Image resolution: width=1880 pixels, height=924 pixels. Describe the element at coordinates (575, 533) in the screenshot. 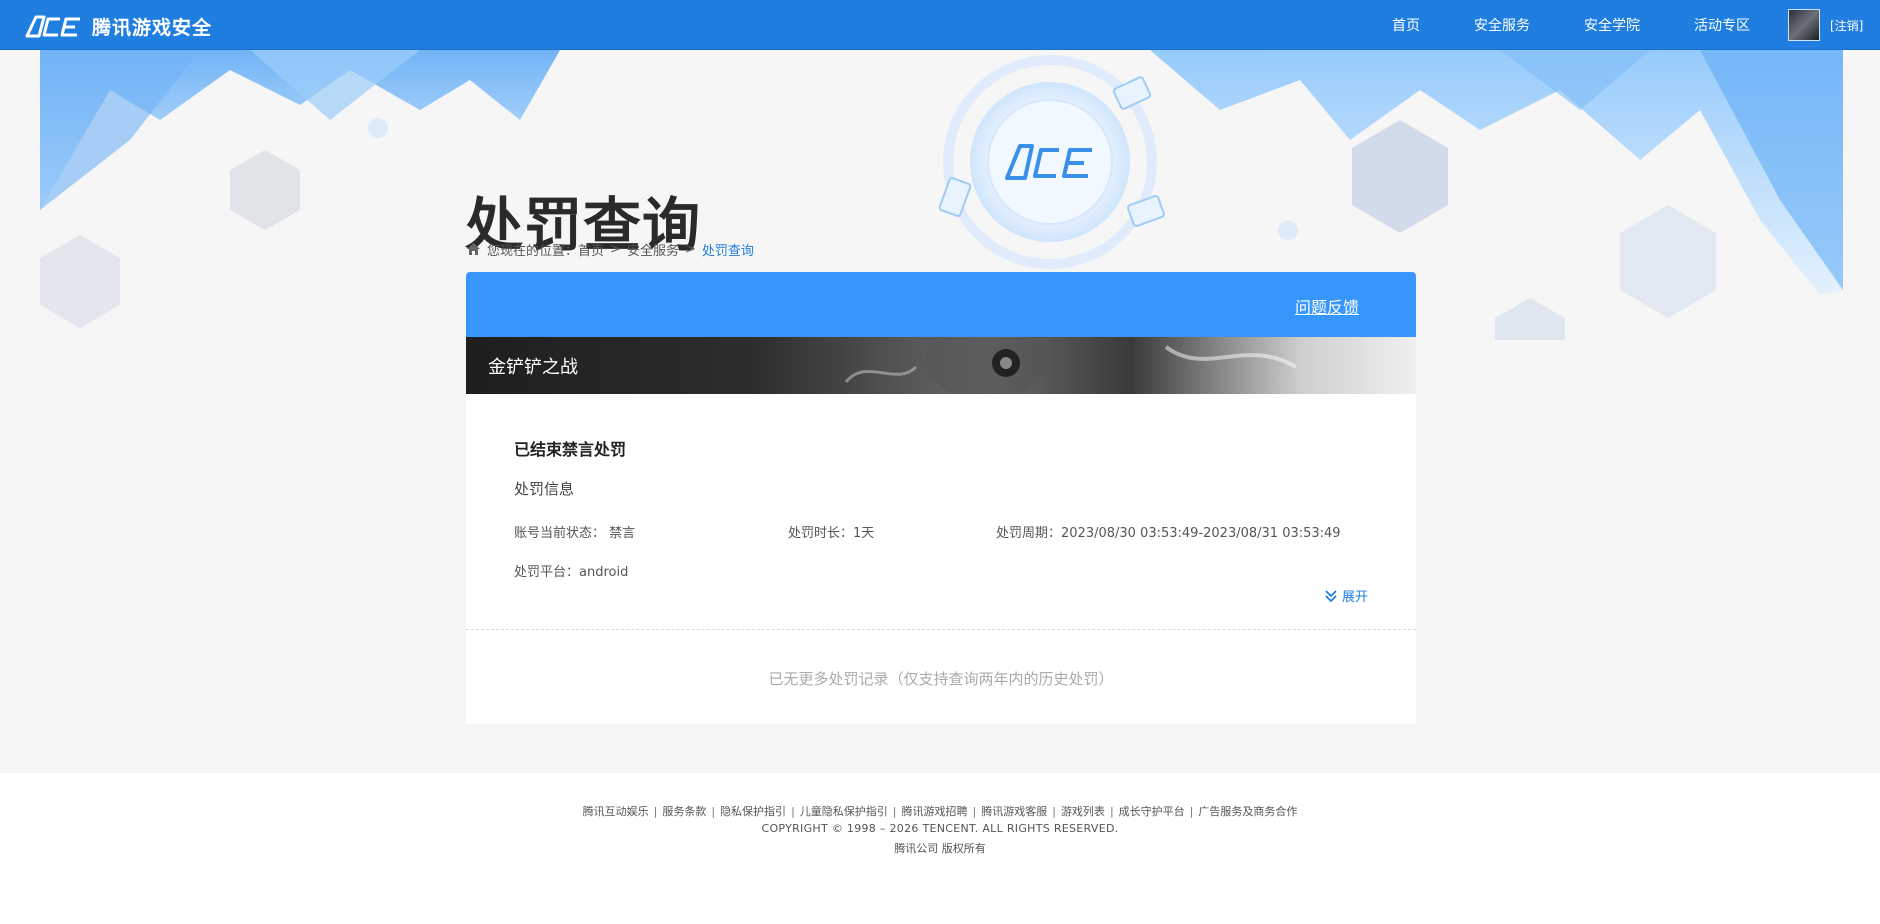

I see `account-status: 账号当前状态： 禁言` at that location.